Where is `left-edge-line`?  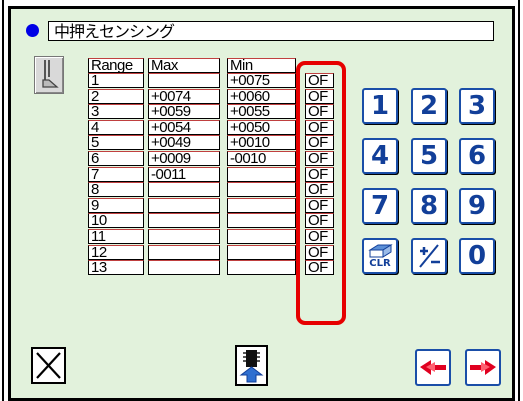 left-edge-line is located at coordinates (3, 200).